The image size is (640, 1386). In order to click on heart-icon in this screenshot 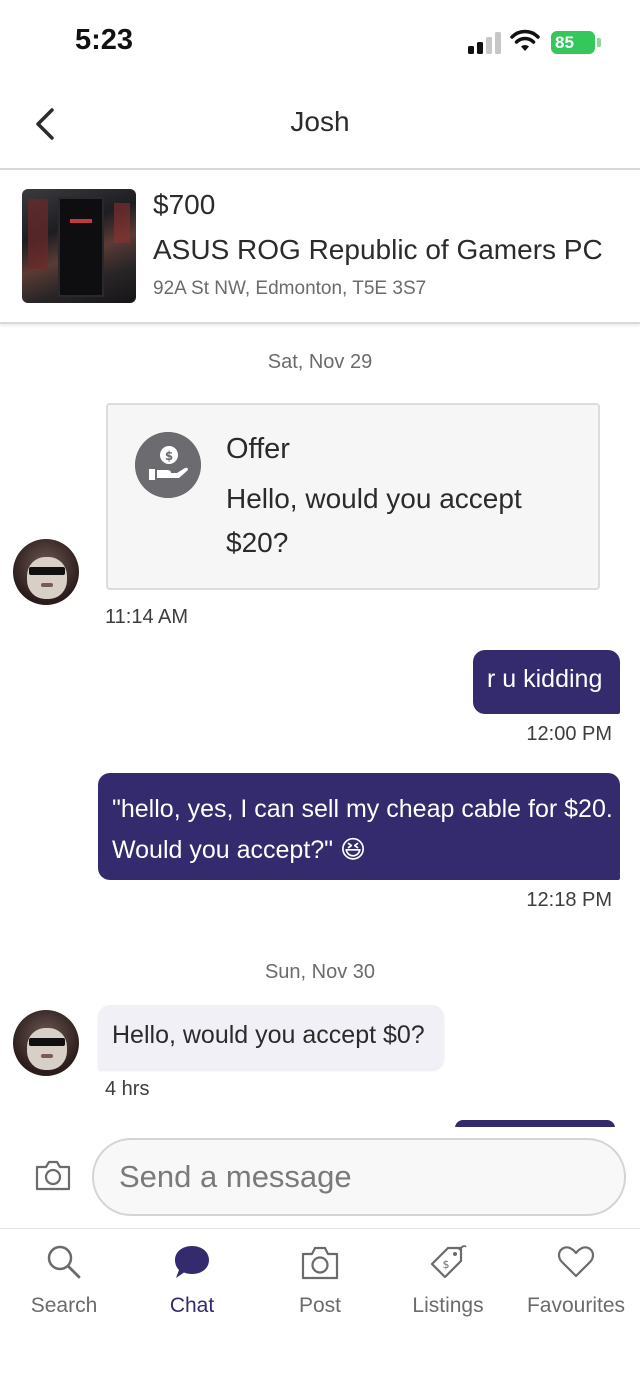, I will do `click(576, 1262)`.